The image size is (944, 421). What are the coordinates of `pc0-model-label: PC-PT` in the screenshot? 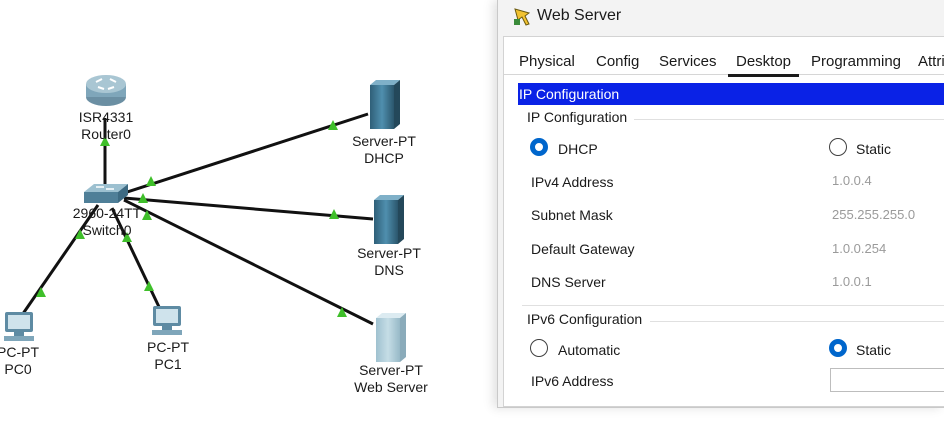 It's located at (19, 352).